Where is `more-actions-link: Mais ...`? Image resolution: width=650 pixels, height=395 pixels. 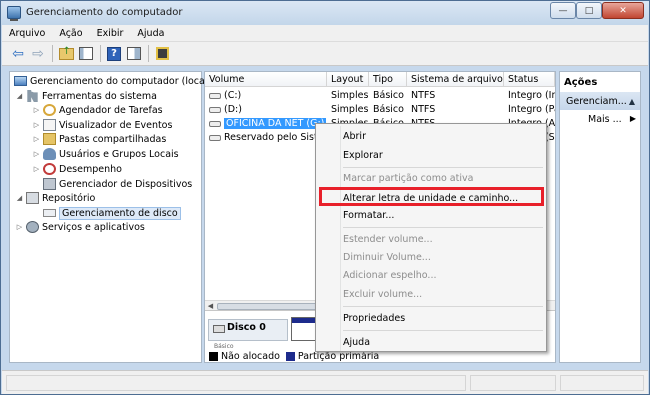
more-actions-link: Mais ... is located at coordinates (605, 119).